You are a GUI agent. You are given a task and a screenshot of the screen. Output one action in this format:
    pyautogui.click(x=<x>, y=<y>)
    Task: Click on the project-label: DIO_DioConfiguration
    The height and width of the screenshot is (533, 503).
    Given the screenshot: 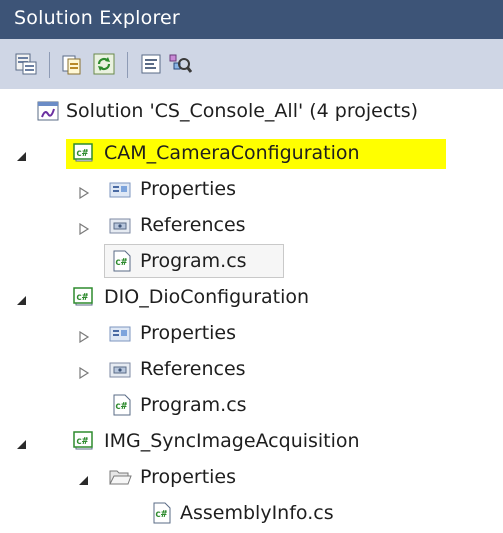 What is the action you would take?
    pyautogui.click(x=207, y=297)
    